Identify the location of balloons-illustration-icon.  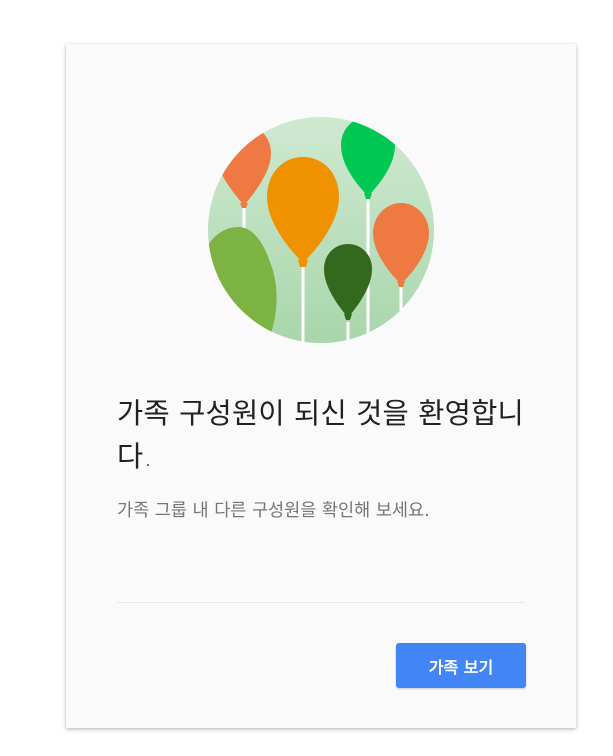
(321, 230).